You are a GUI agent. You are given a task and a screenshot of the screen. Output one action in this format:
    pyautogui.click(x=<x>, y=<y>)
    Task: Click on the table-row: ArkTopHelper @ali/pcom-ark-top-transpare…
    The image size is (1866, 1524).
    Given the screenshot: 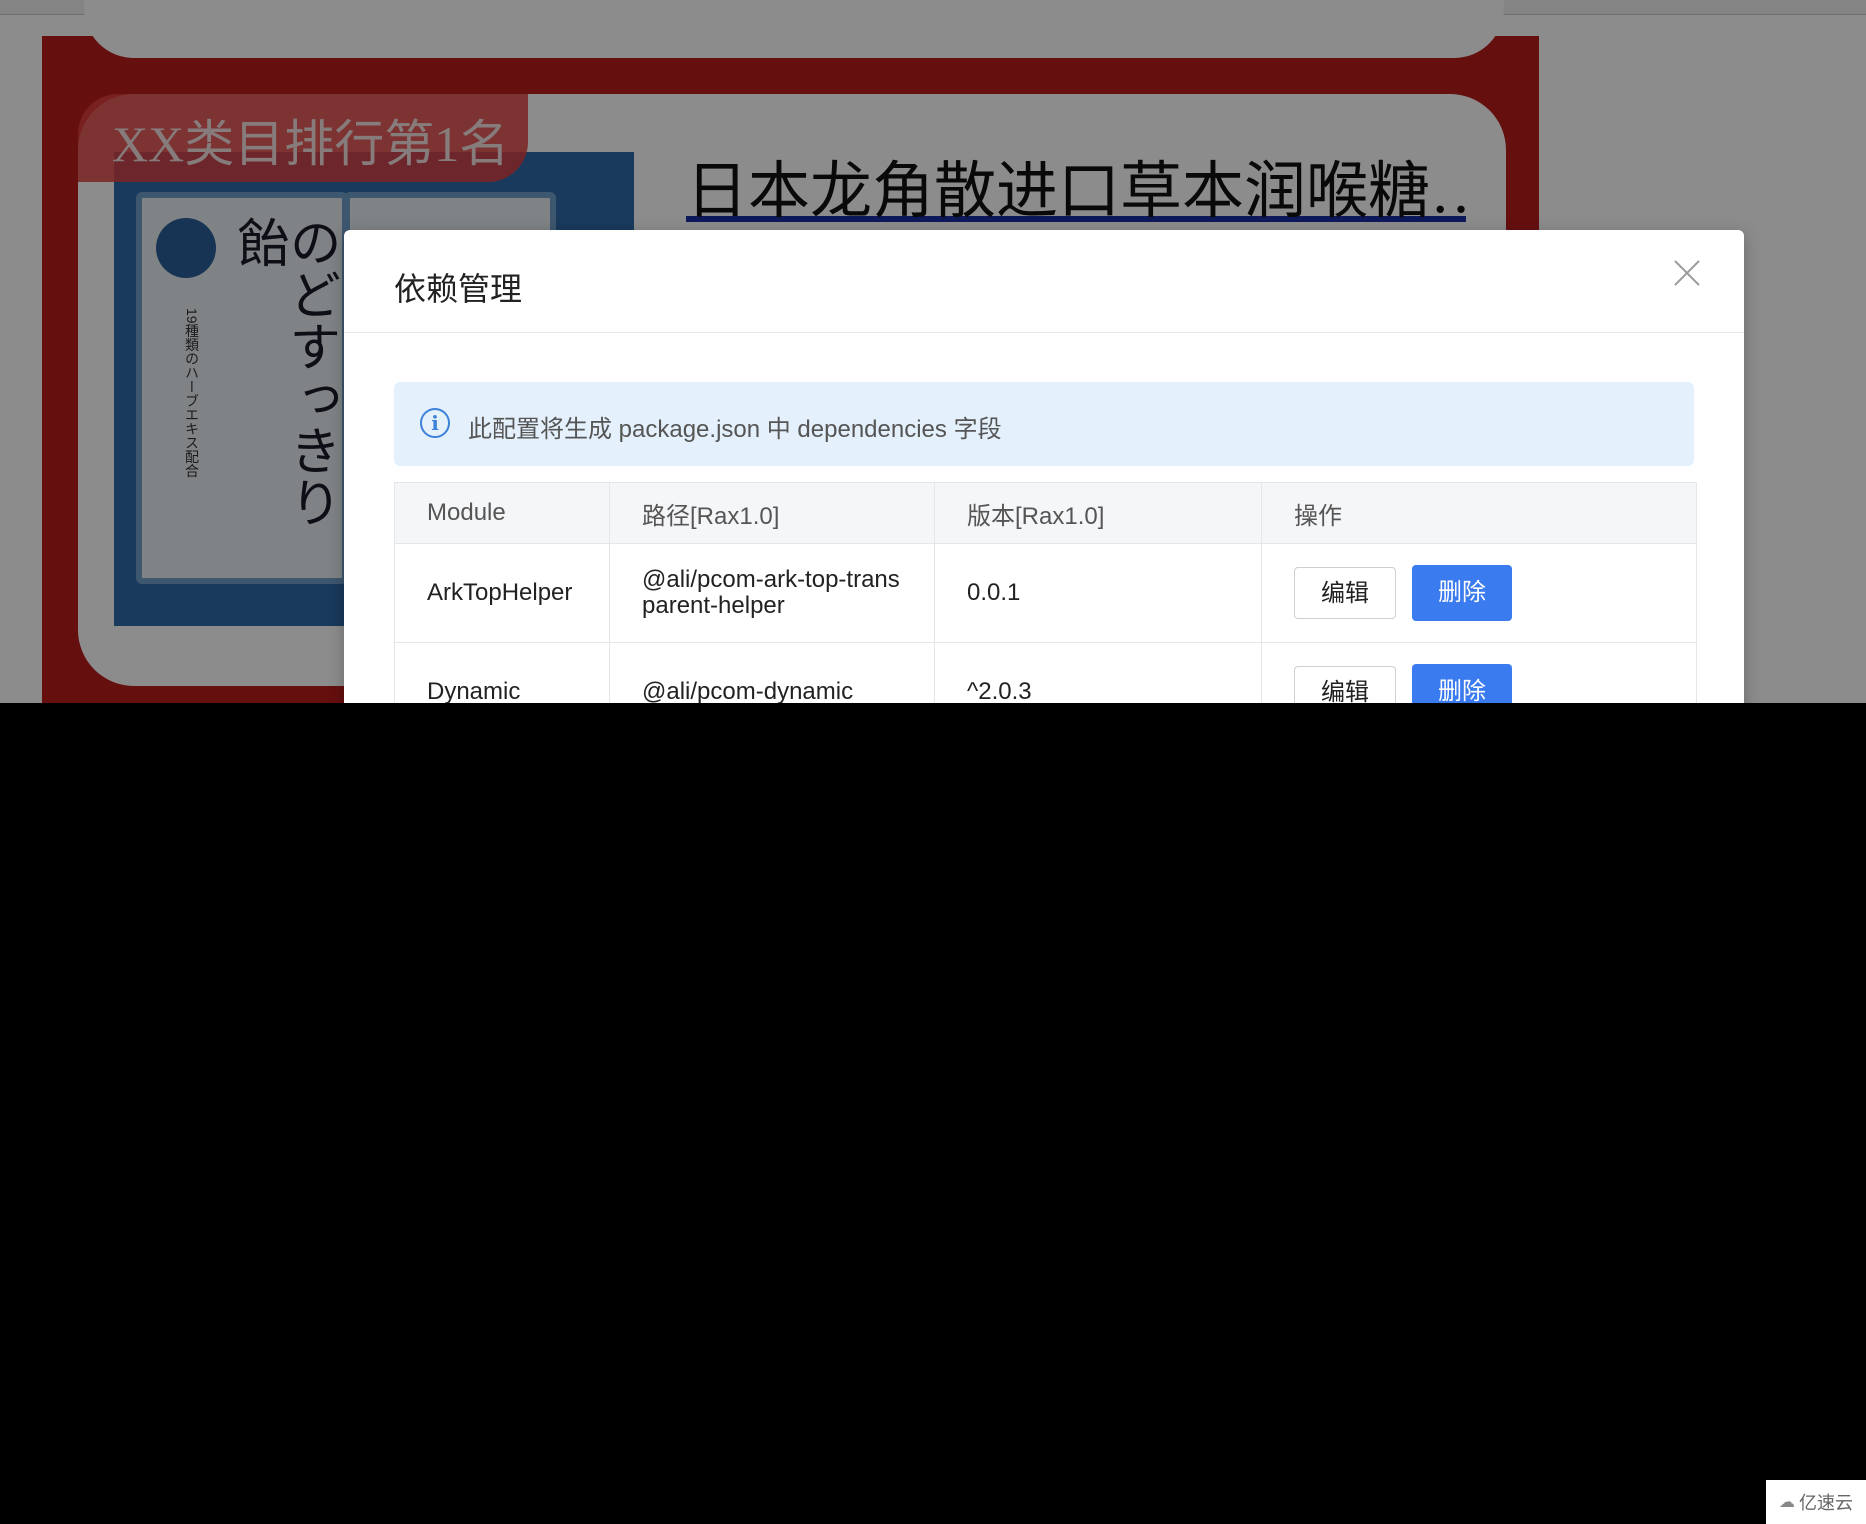 What is the action you would take?
    pyautogui.click(x=1045, y=593)
    